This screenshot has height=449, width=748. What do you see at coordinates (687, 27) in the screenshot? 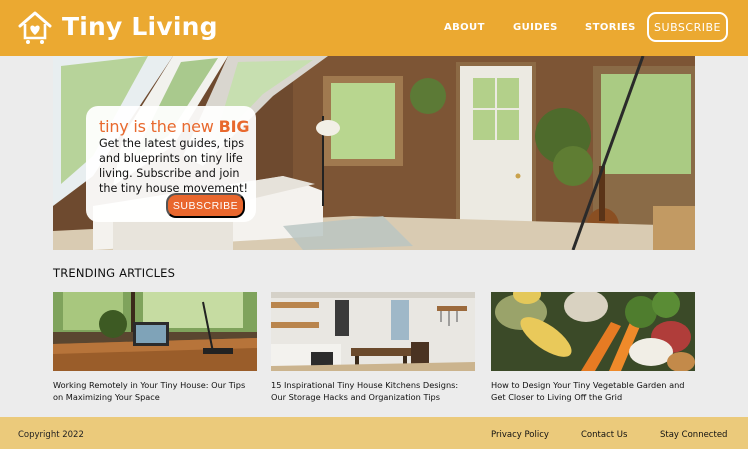
I see `header-subscribe-button: SUBSCRIBE` at bounding box center [687, 27].